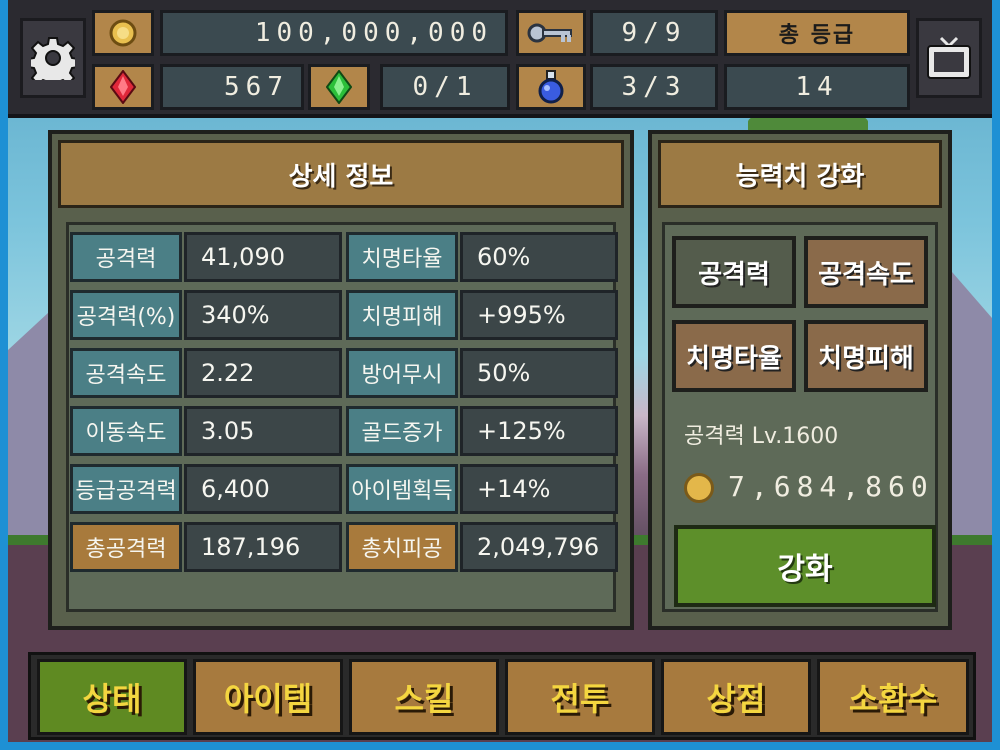  I want to click on detail-panel-title: 상세 정보, so click(341, 174).